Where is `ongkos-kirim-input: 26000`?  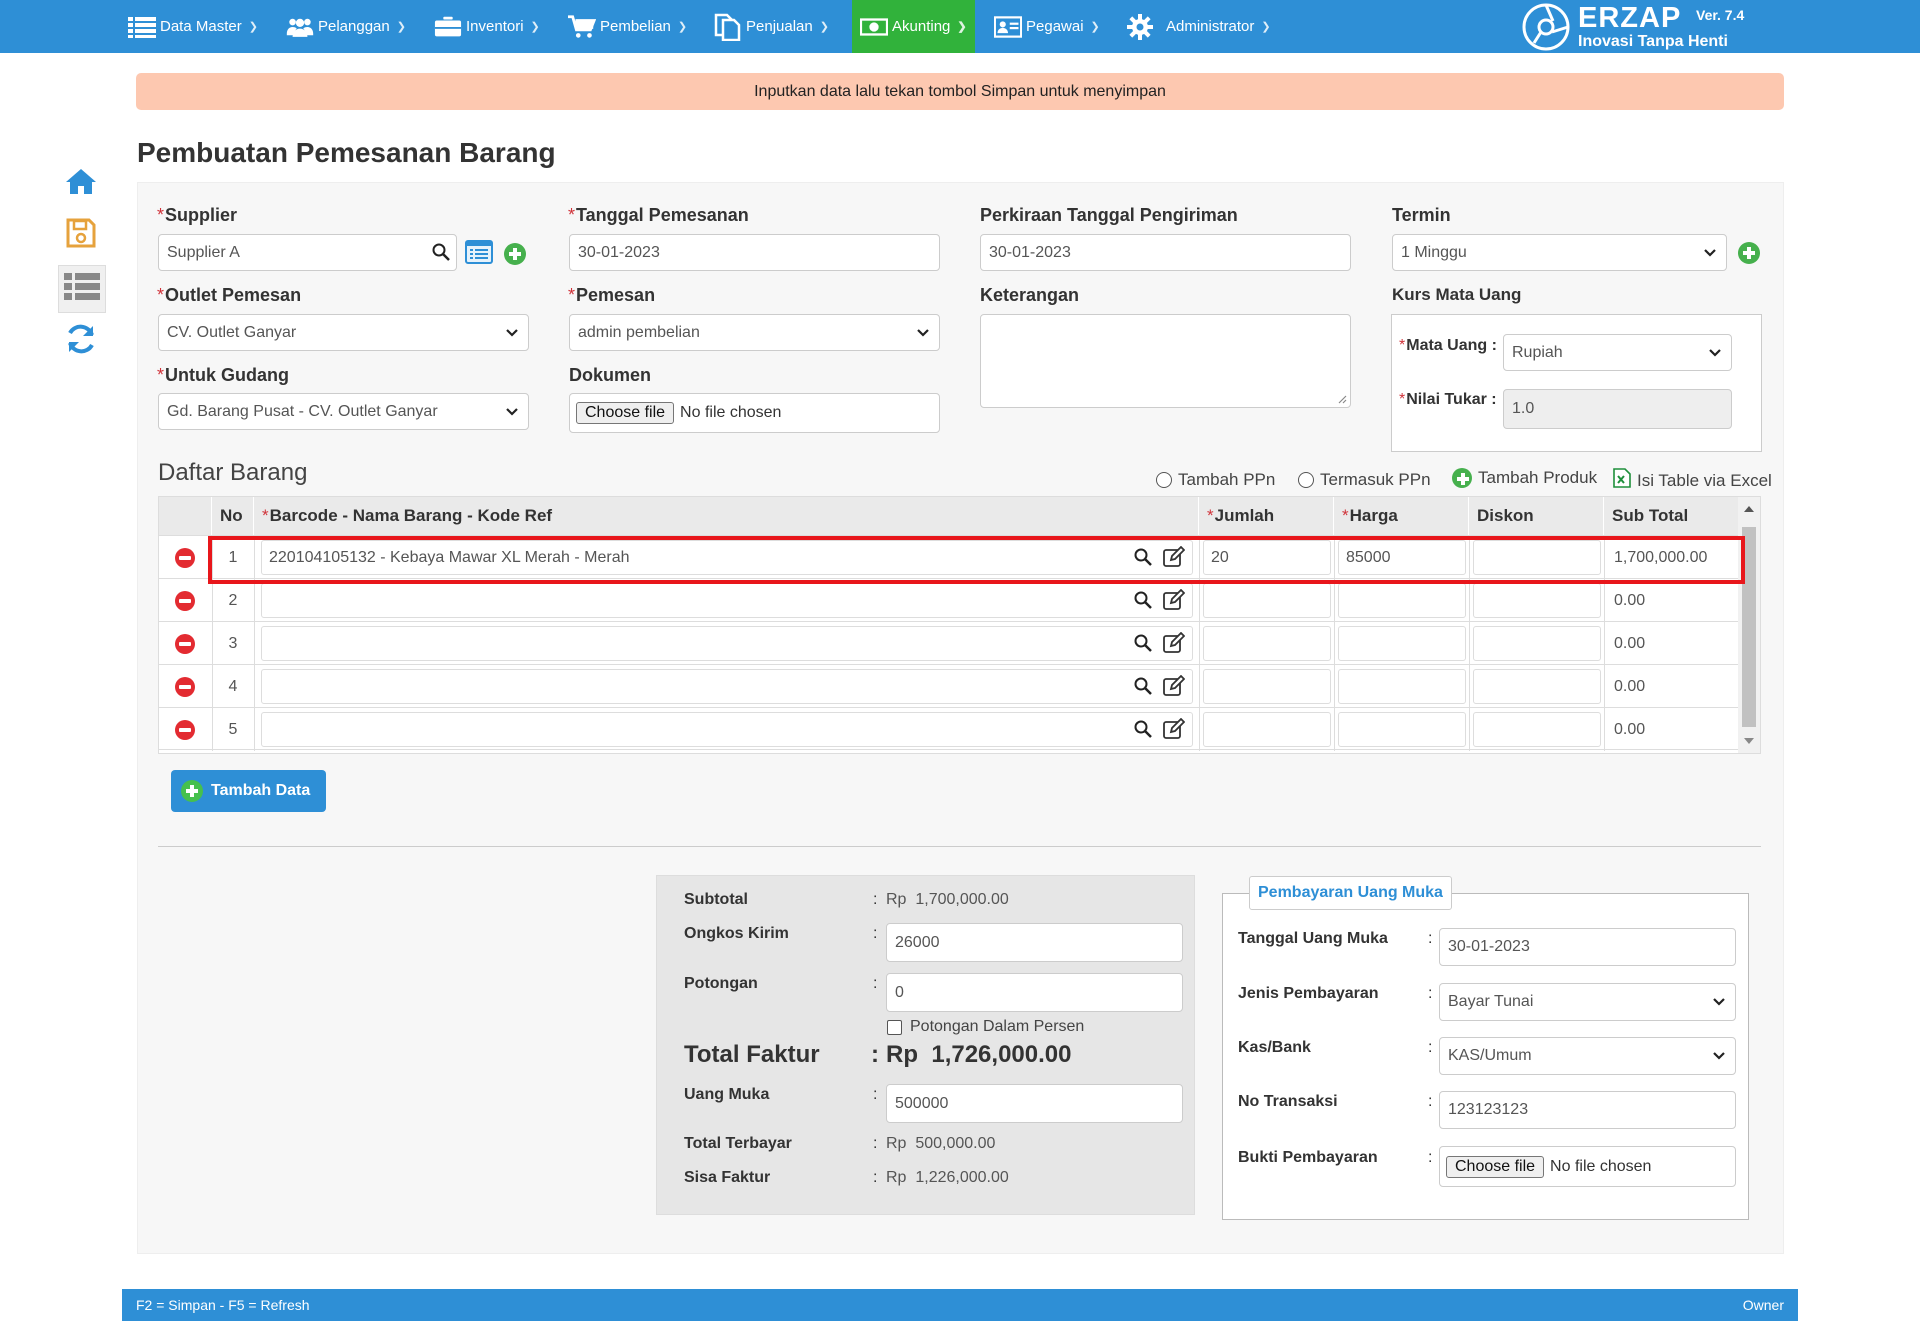
ongkos-kirim-input: 26000 is located at coordinates (1034, 942).